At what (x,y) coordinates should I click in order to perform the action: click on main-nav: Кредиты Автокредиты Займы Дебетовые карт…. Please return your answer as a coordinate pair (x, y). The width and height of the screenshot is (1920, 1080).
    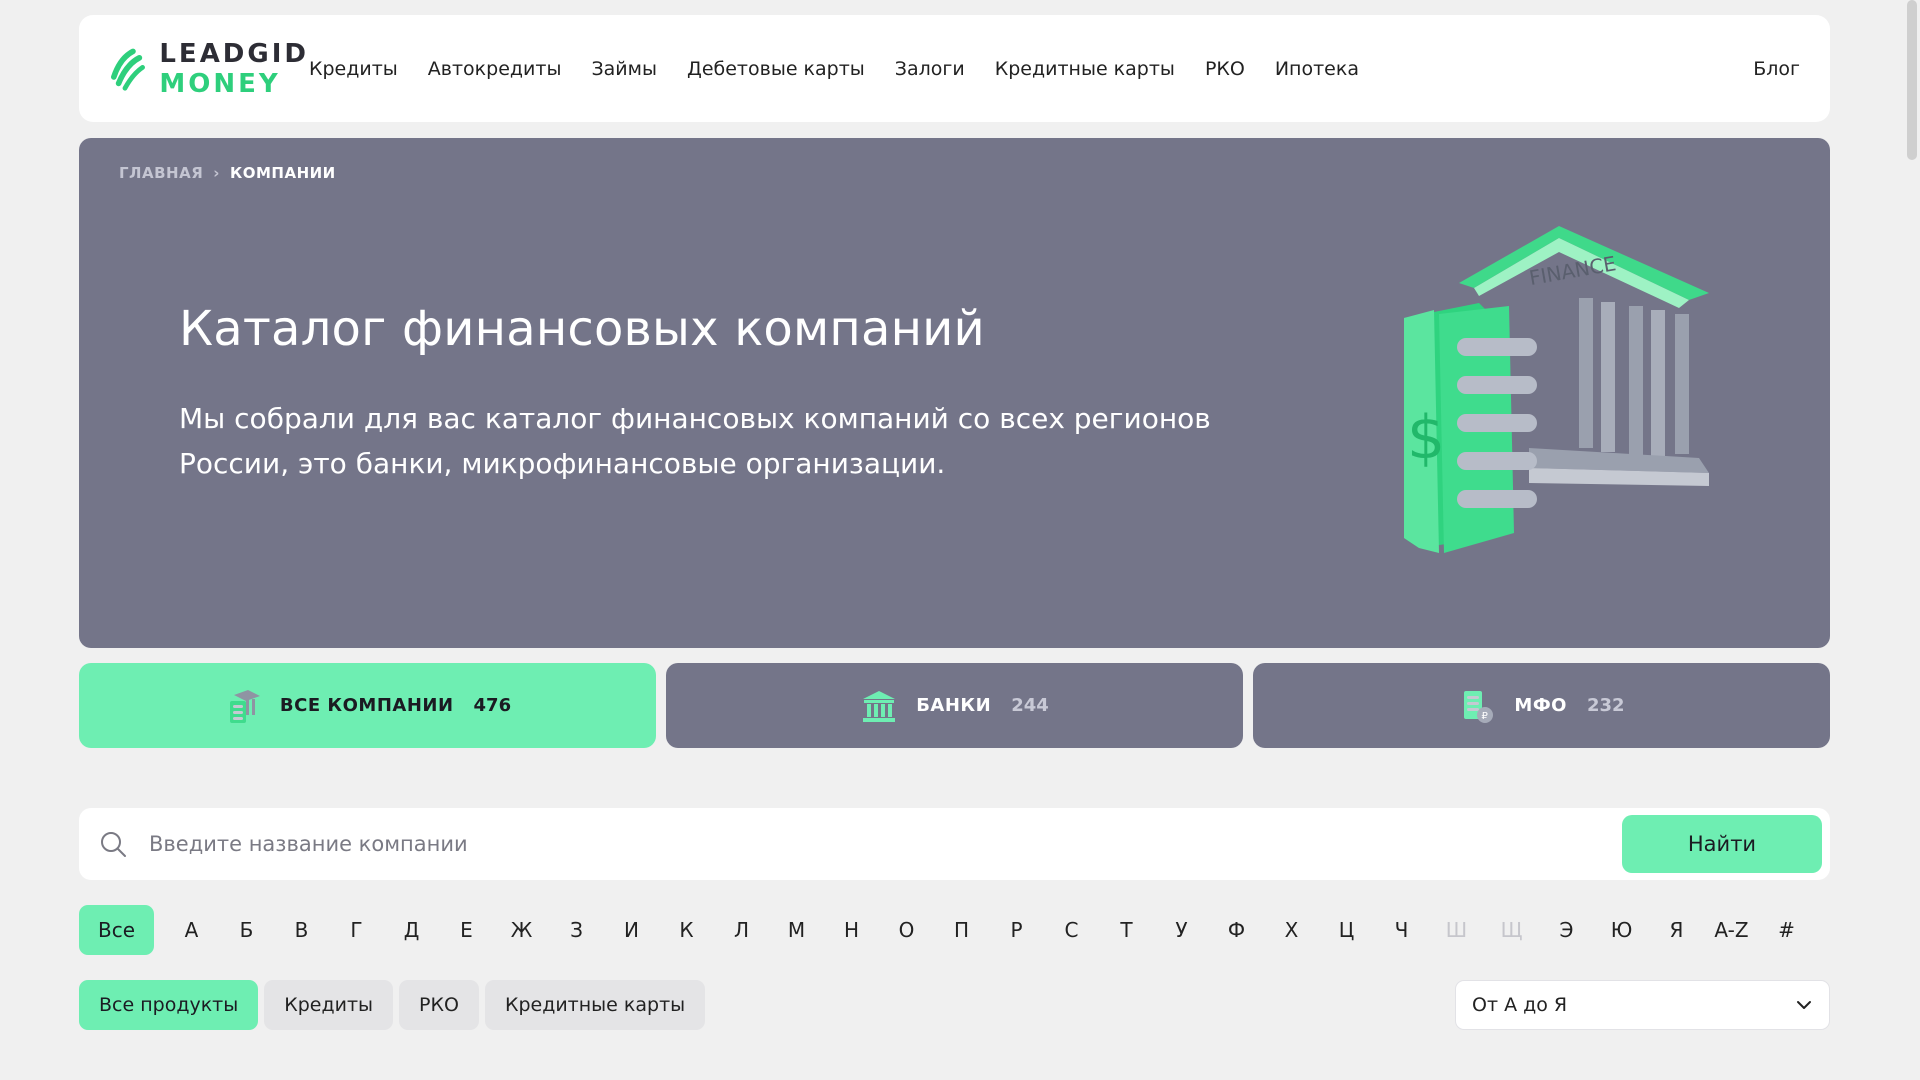
    Looking at the image, I should click on (1031, 69).